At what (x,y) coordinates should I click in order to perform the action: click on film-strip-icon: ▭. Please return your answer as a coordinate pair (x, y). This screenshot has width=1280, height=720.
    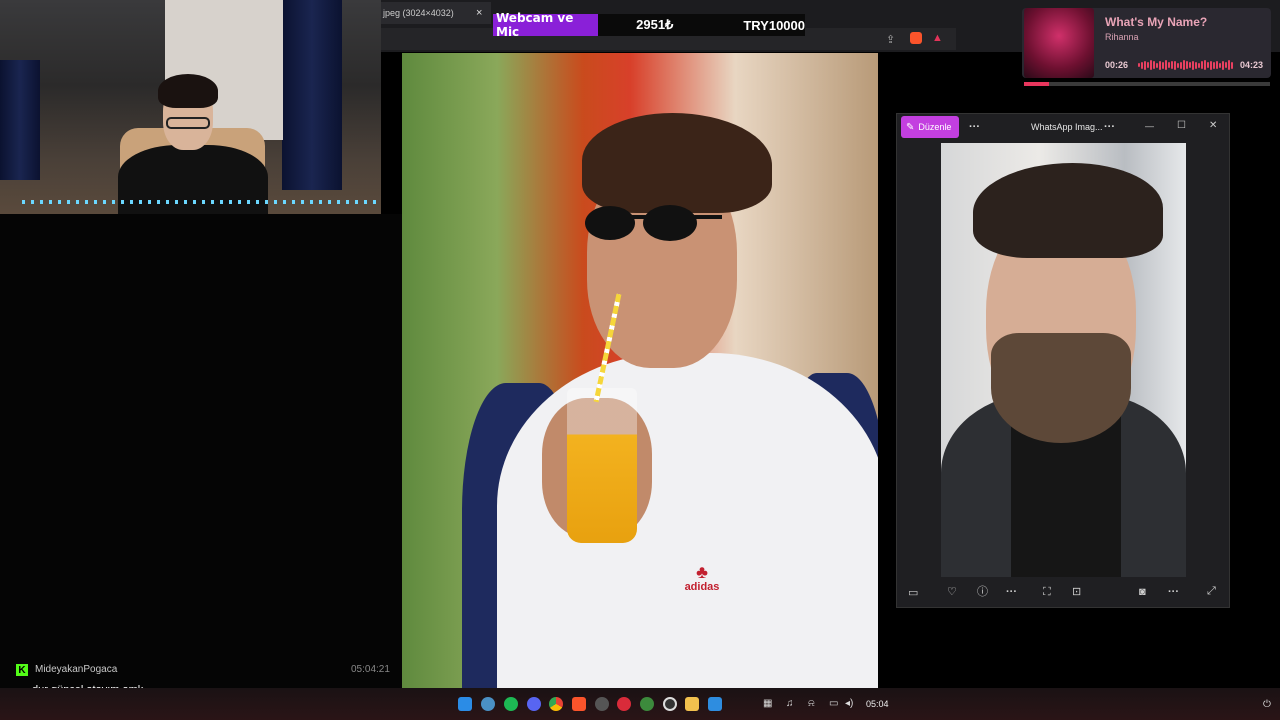
    Looking at the image, I should click on (913, 593).